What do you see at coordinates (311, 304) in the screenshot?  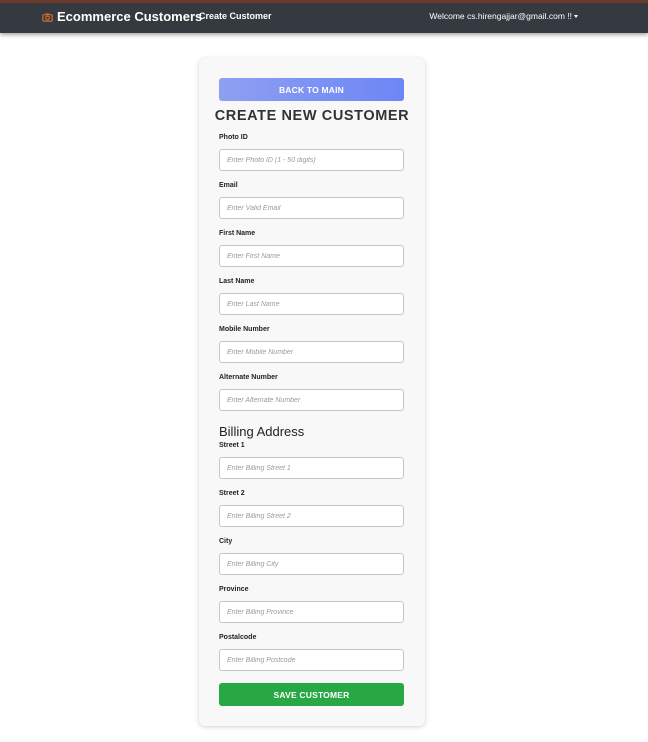 I see `last-name-input` at bounding box center [311, 304].